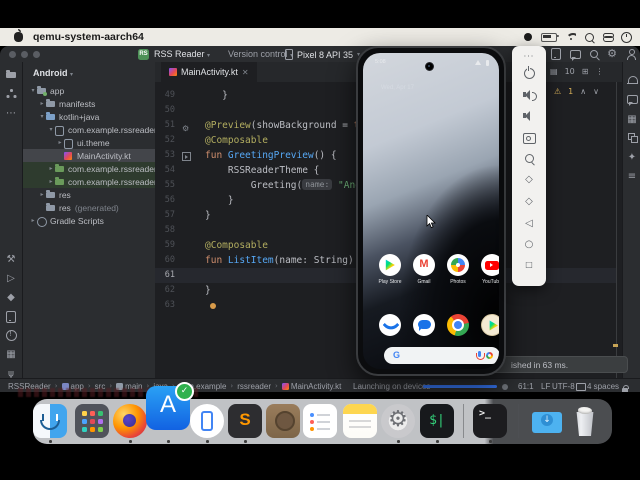 Image resolution: width=640 pixels, height=480 pixels. I want to click on dock-item-finder, so click(50, 421).